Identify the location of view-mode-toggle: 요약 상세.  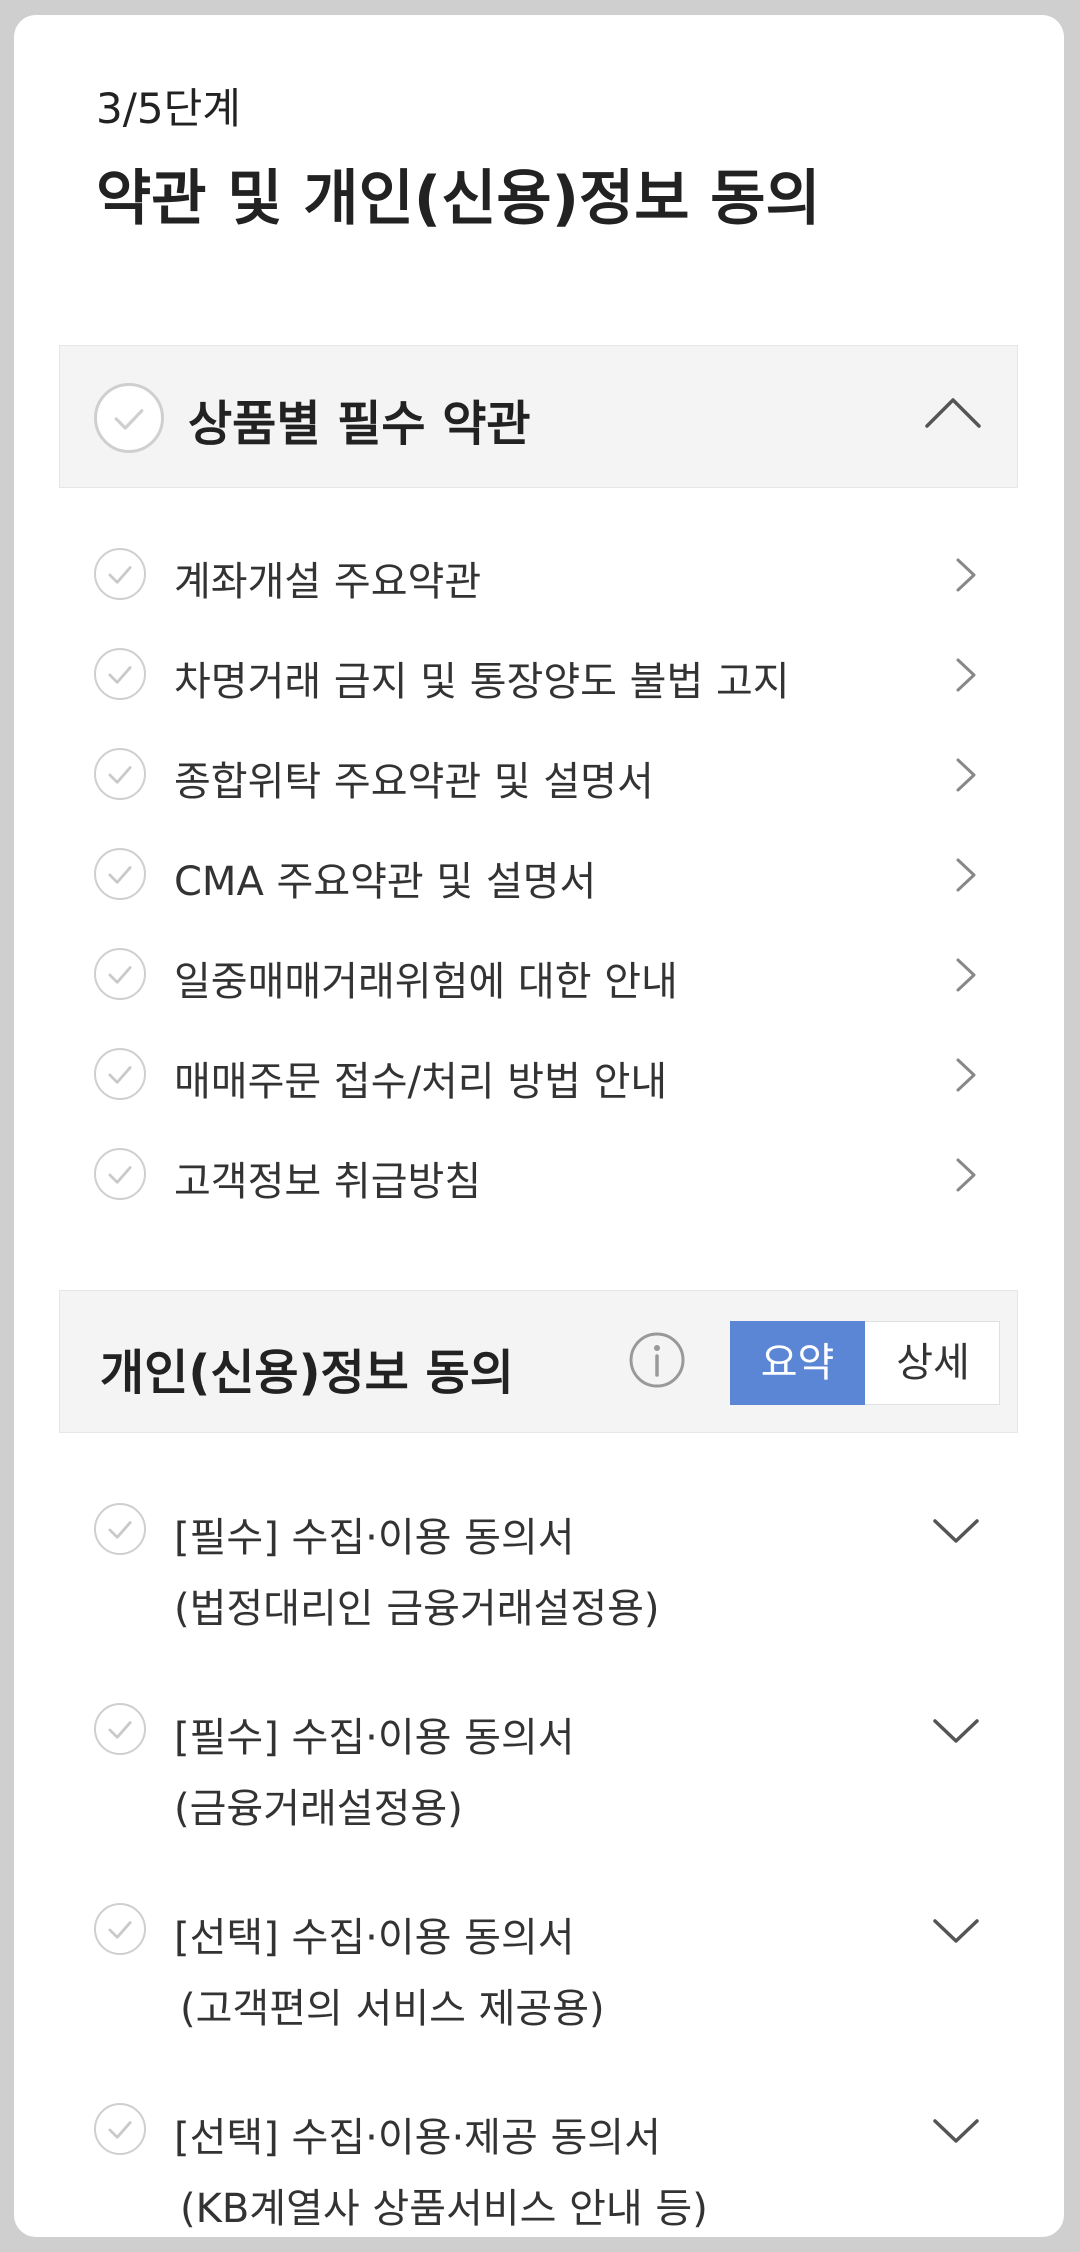
(865, 1363).